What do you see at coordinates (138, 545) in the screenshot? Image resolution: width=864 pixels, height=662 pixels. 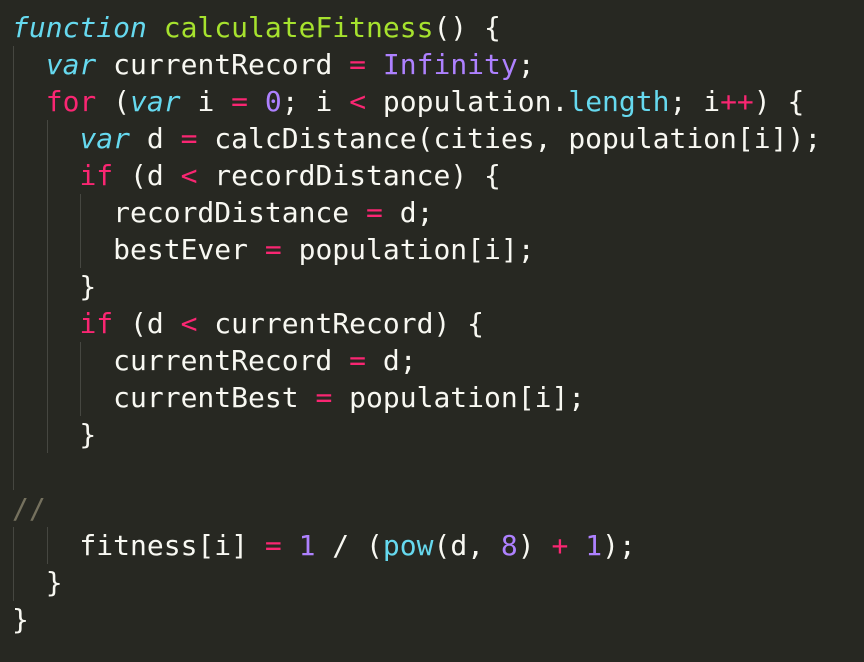 I see `code-token: fitness[i]` at bounding box center [138, 545].